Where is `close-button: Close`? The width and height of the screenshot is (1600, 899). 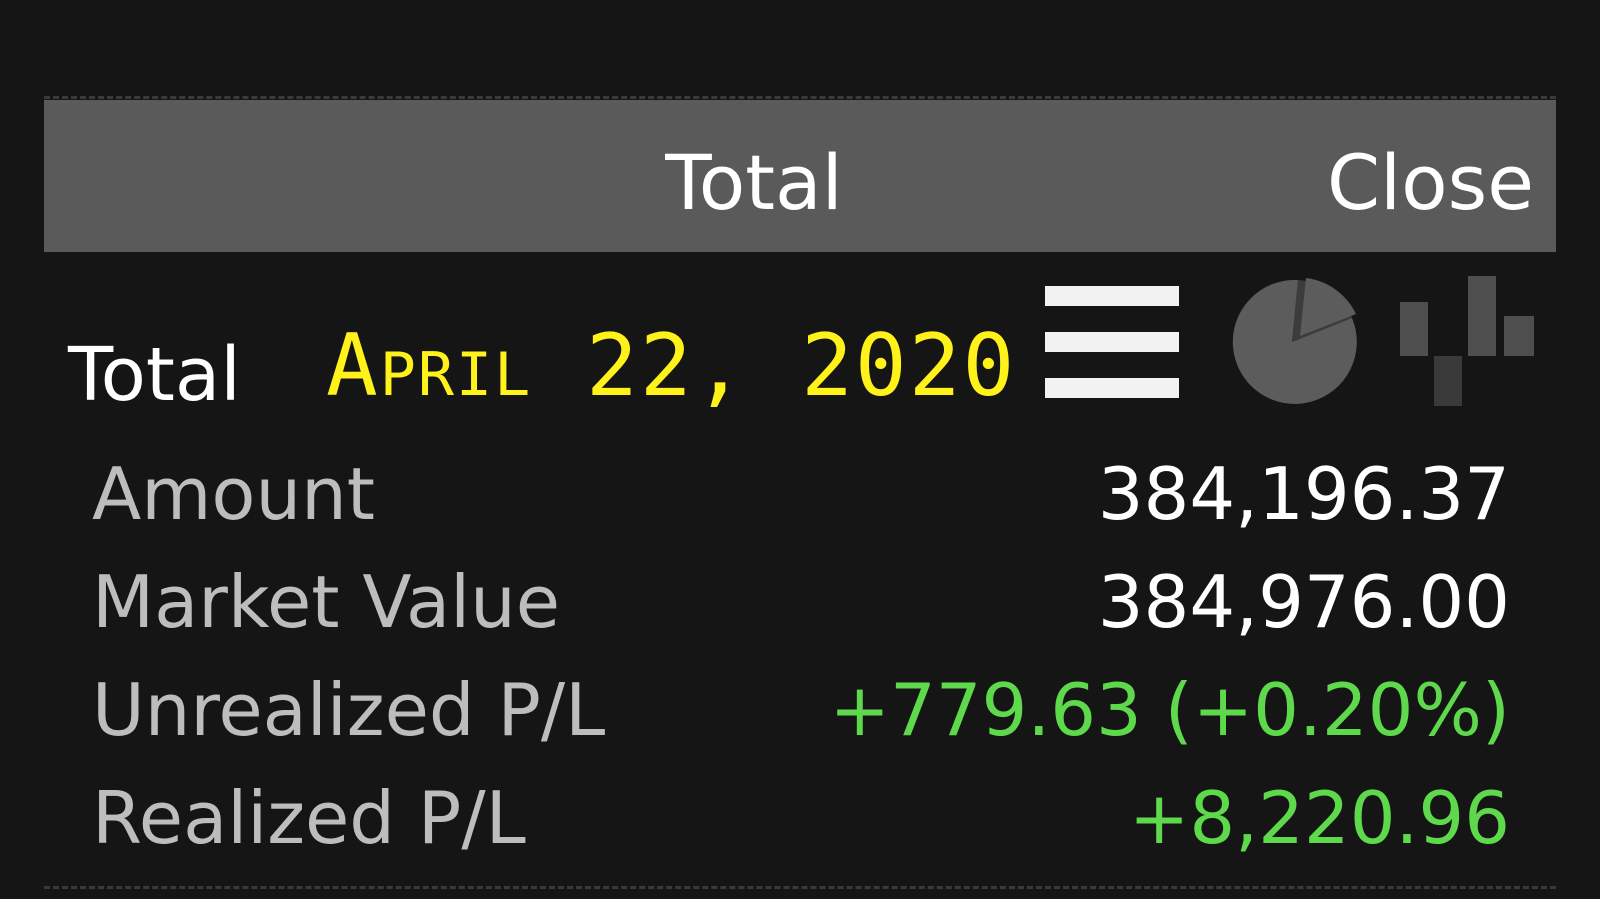
close-button: Close is located at coordinates (1430, 183).